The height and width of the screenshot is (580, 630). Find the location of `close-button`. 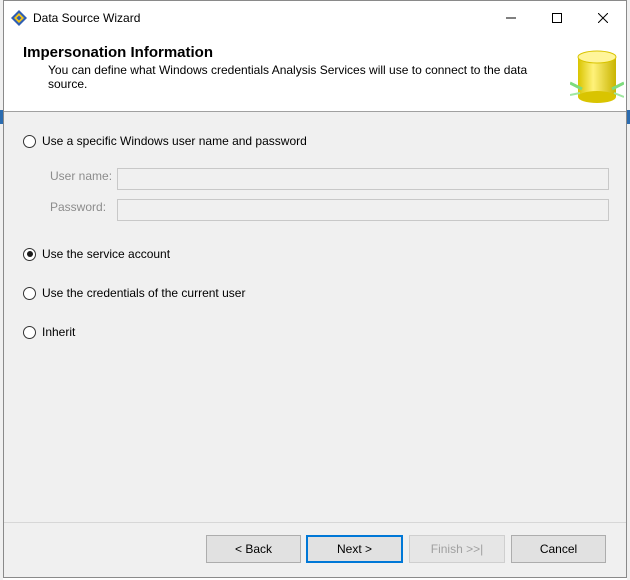

close-button is located at coordinates (603, 18).